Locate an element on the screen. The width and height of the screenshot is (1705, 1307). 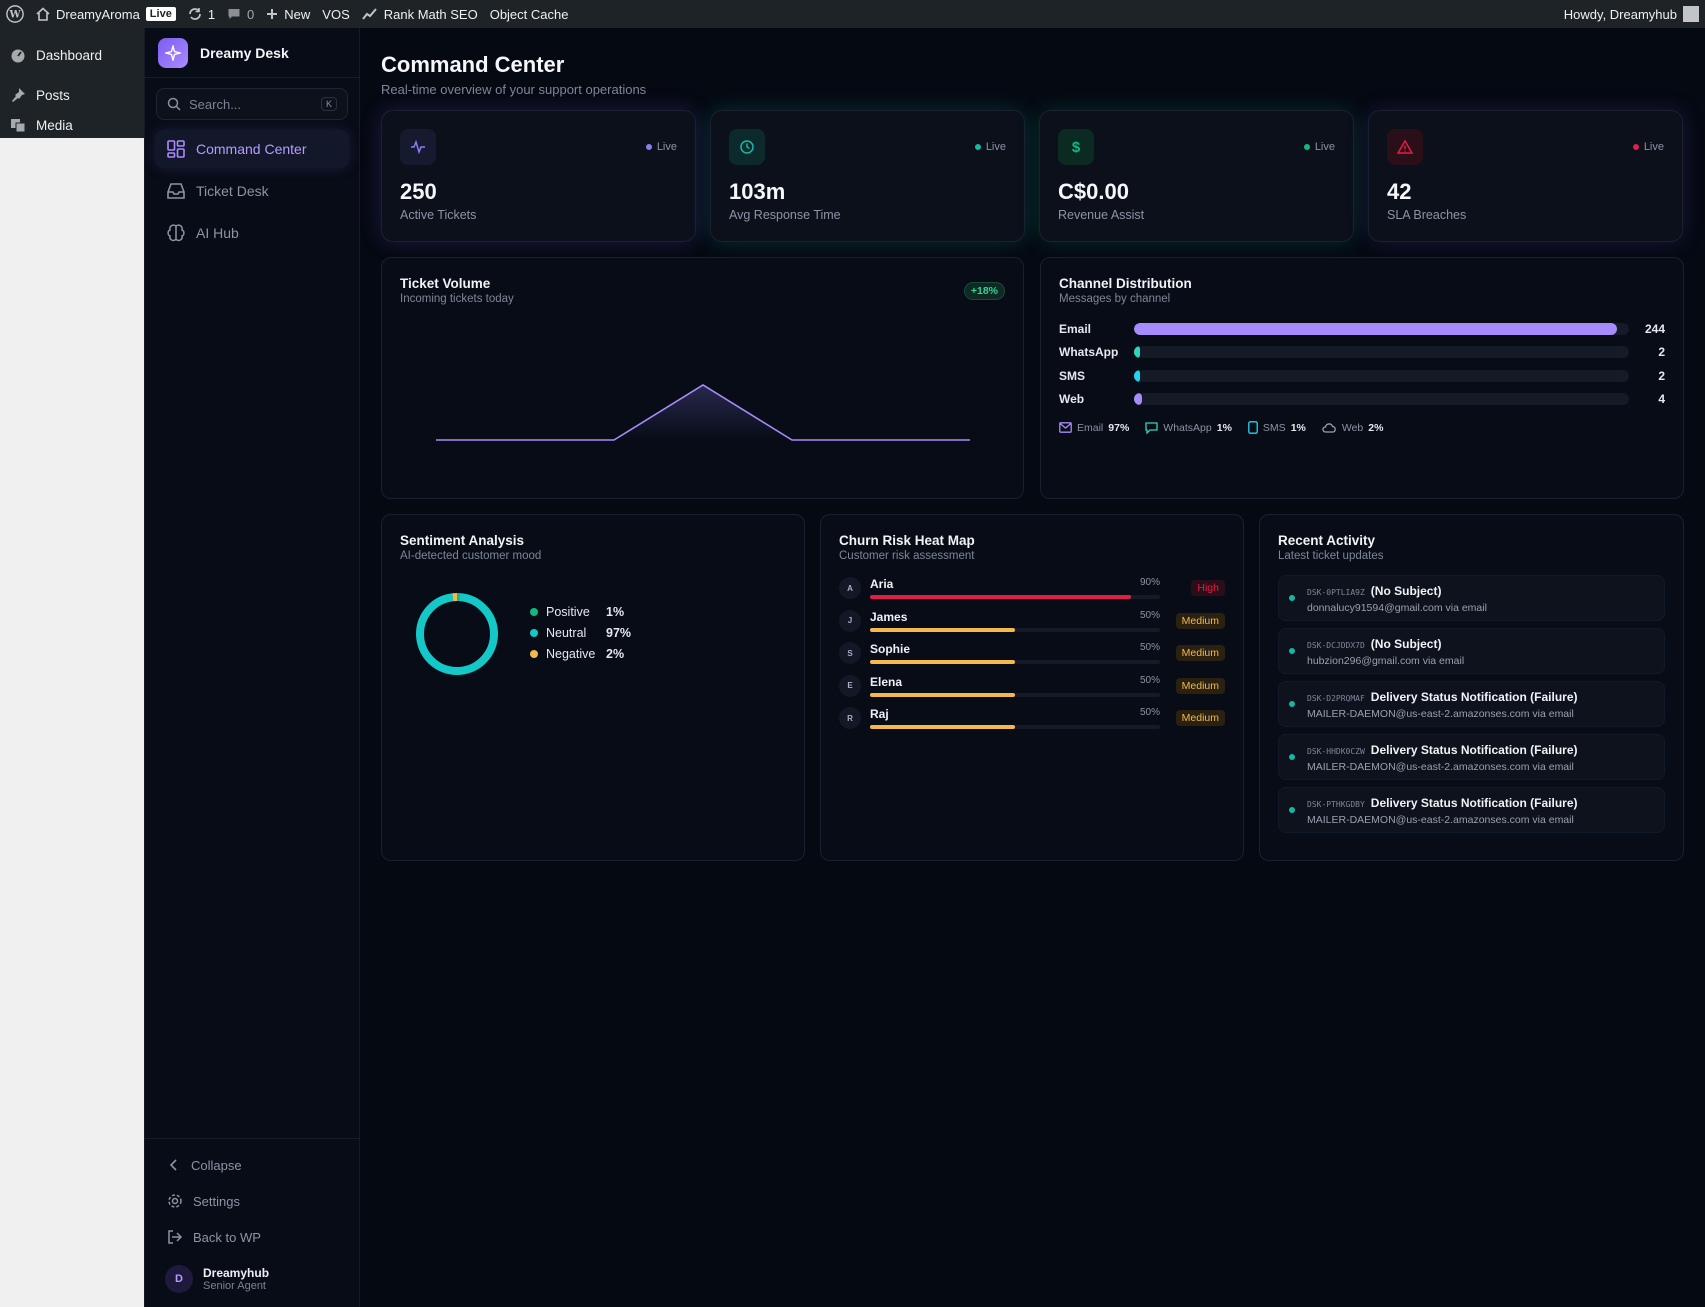
avatar: J is located at coordinates (850, 620).